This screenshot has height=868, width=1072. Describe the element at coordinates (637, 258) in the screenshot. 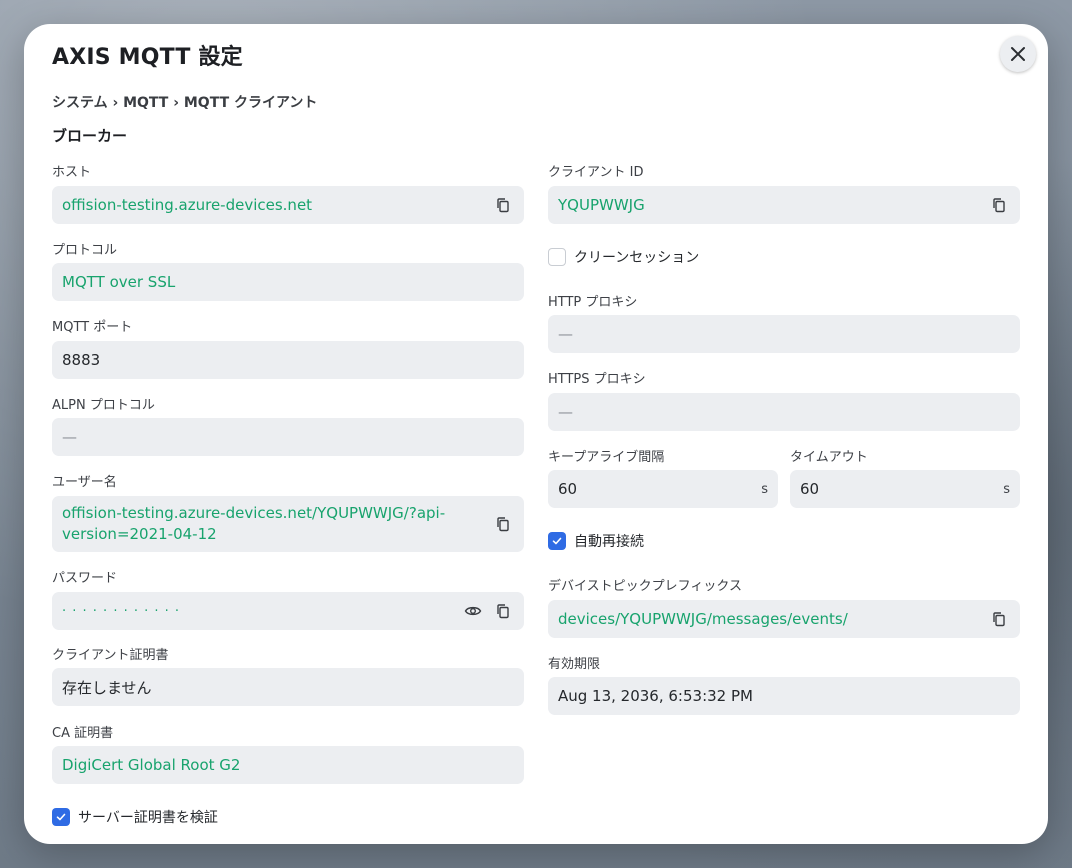

I see `clean-session-label: クリーンセッション` at that location.